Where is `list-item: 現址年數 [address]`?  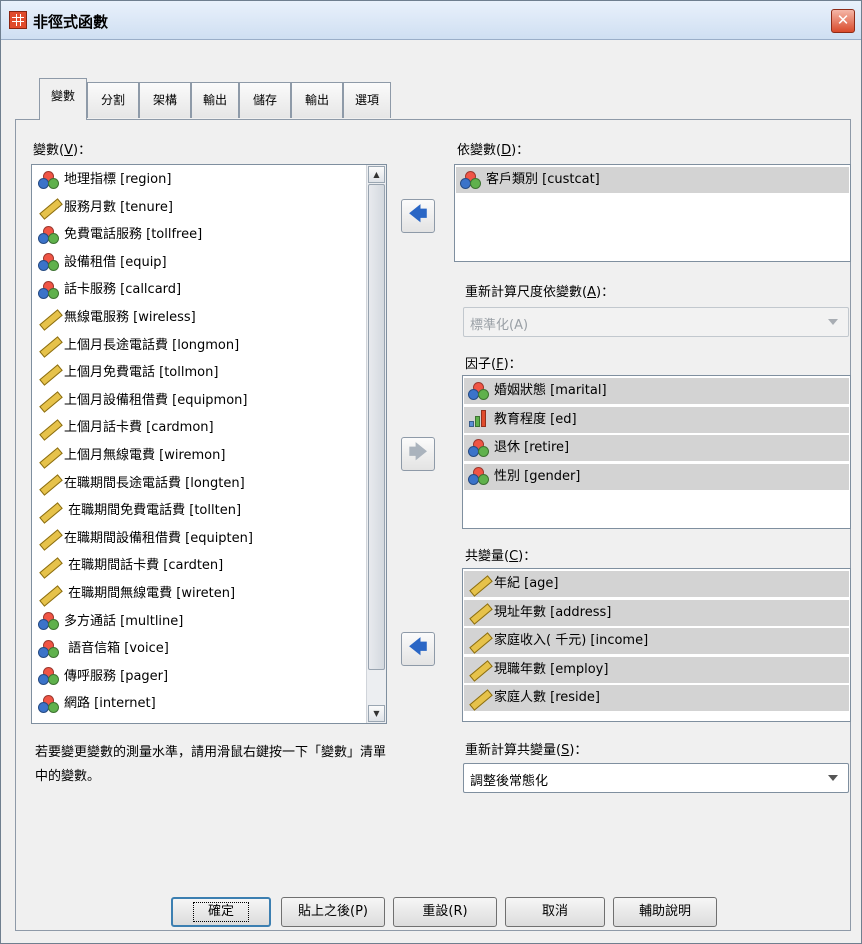
list-item: 現址年數 [address] is located at coordinates (656, 612).